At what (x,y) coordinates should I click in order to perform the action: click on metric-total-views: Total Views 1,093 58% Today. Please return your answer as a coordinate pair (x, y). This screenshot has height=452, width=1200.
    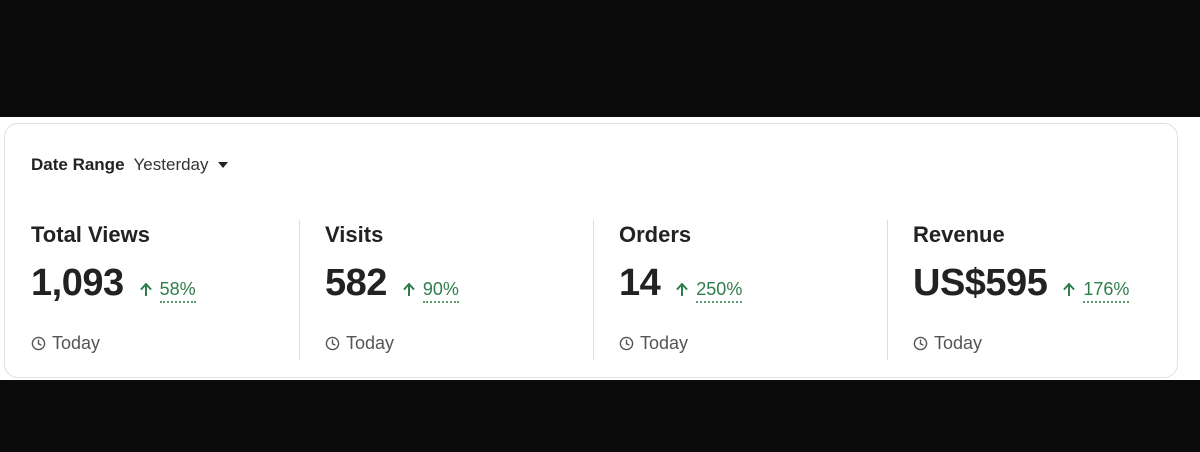
    Looking at the image, I should click on (152, 290).